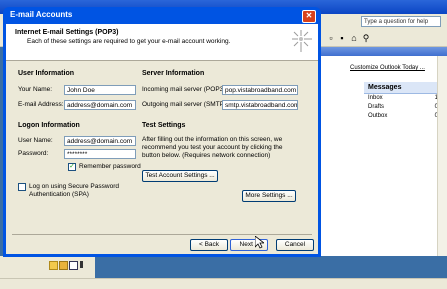  I want to click on row-label: Inbox, so click(375, 98).